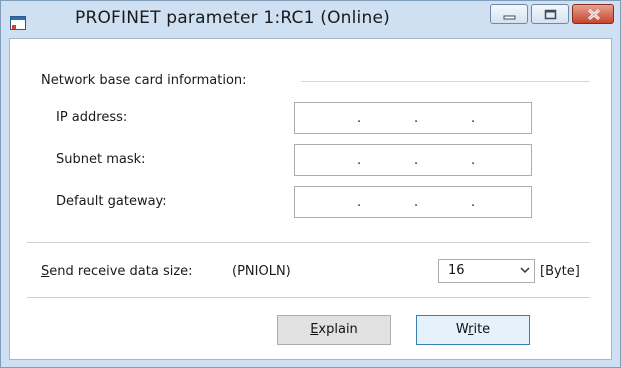 This screenshot has height=368, width=621. I want to click on window-title: PROFINET parameter 1:RC1 (Online), so click(232, 18).